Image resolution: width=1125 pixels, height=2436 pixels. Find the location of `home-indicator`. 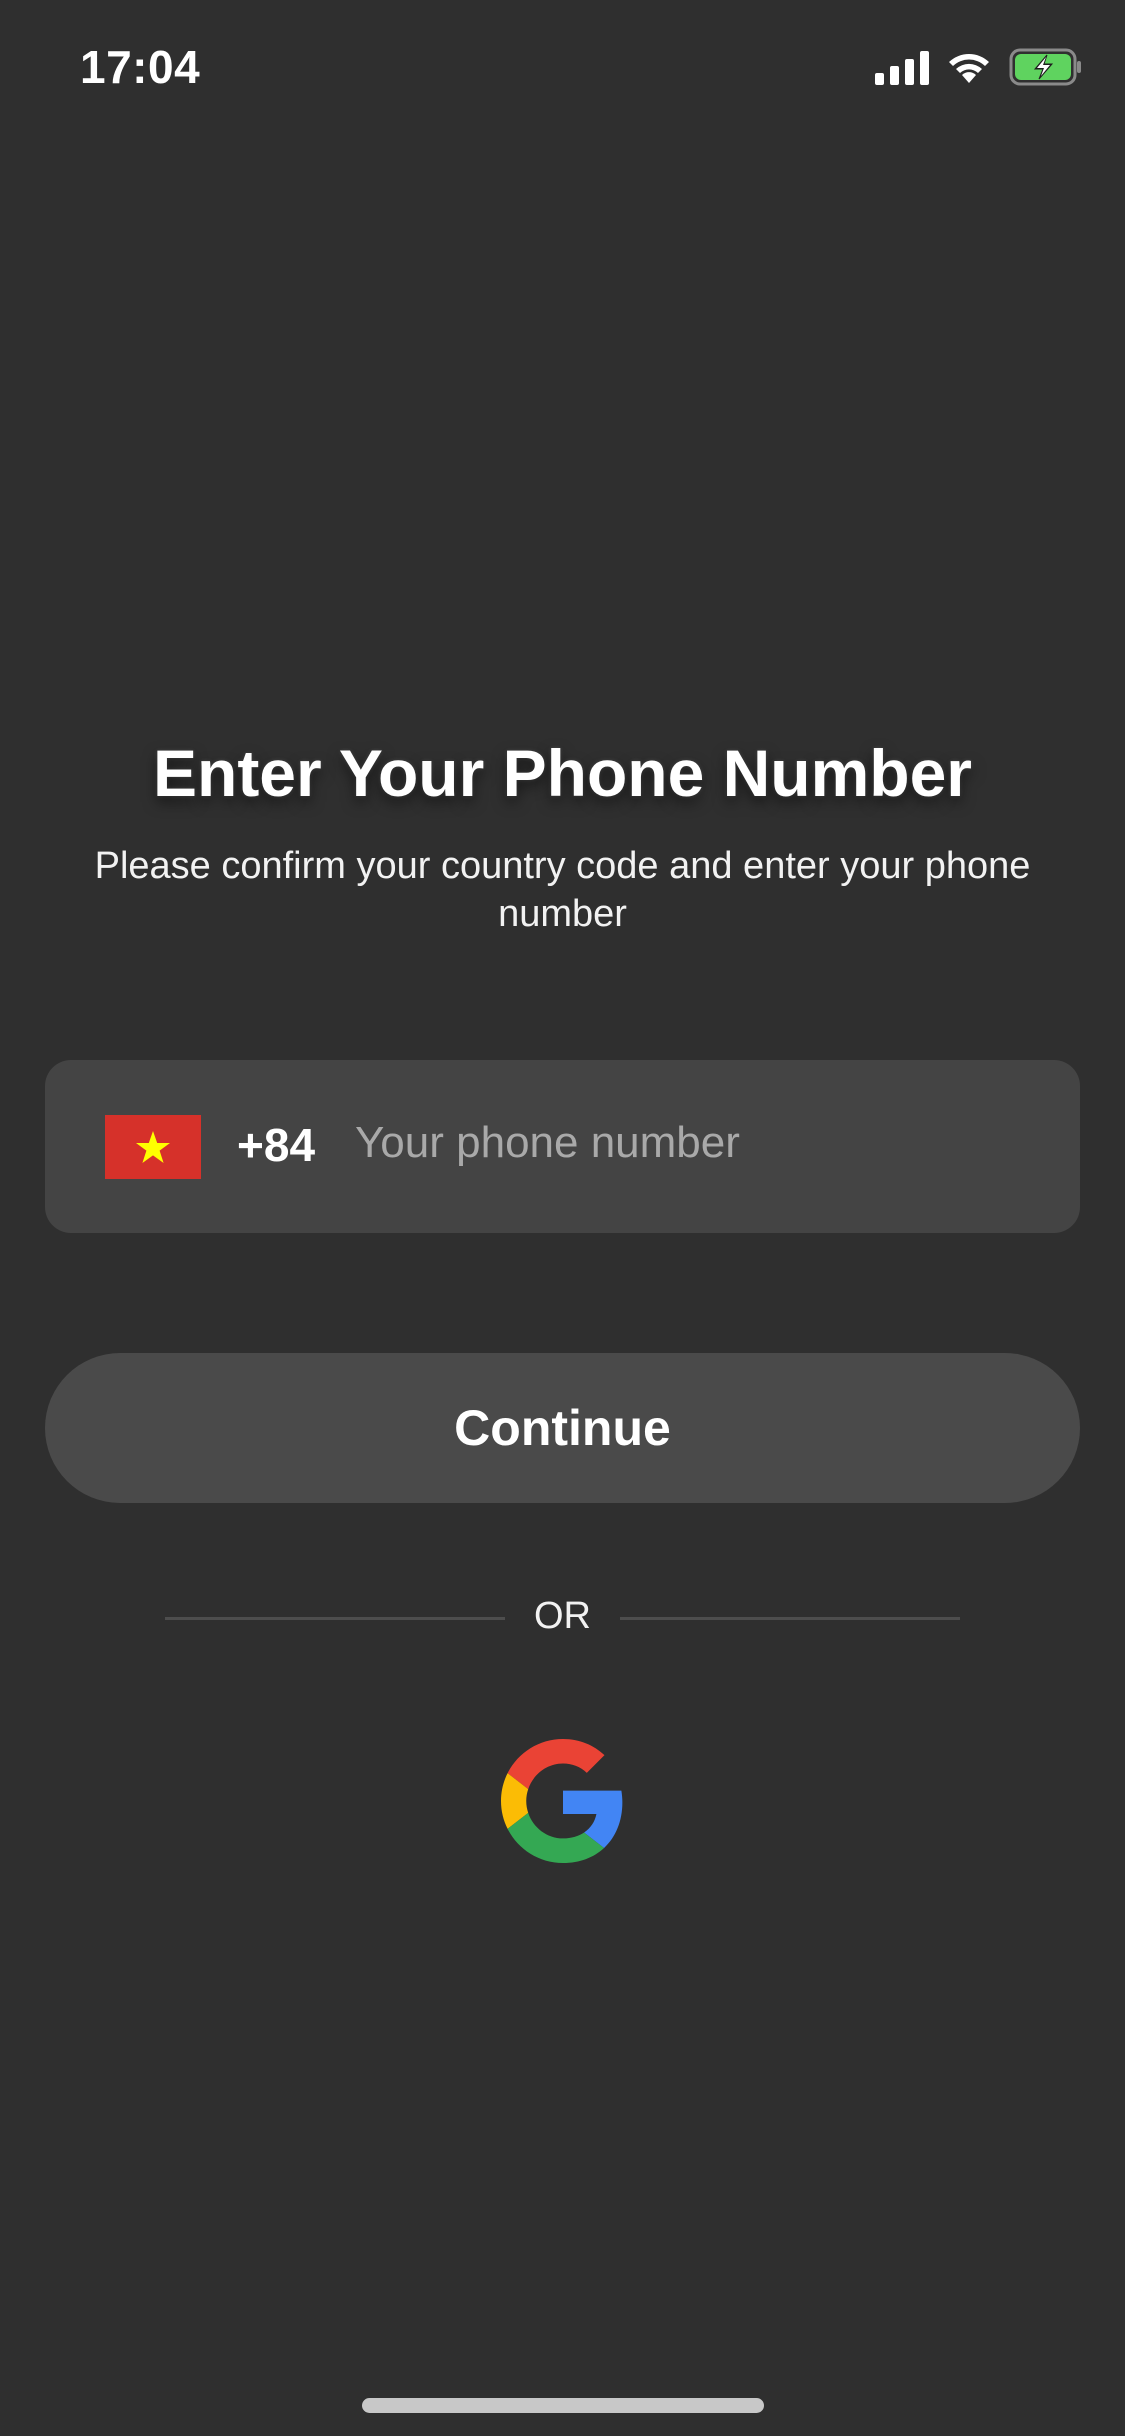

home-indicator is located at coordinates (563, 2405).